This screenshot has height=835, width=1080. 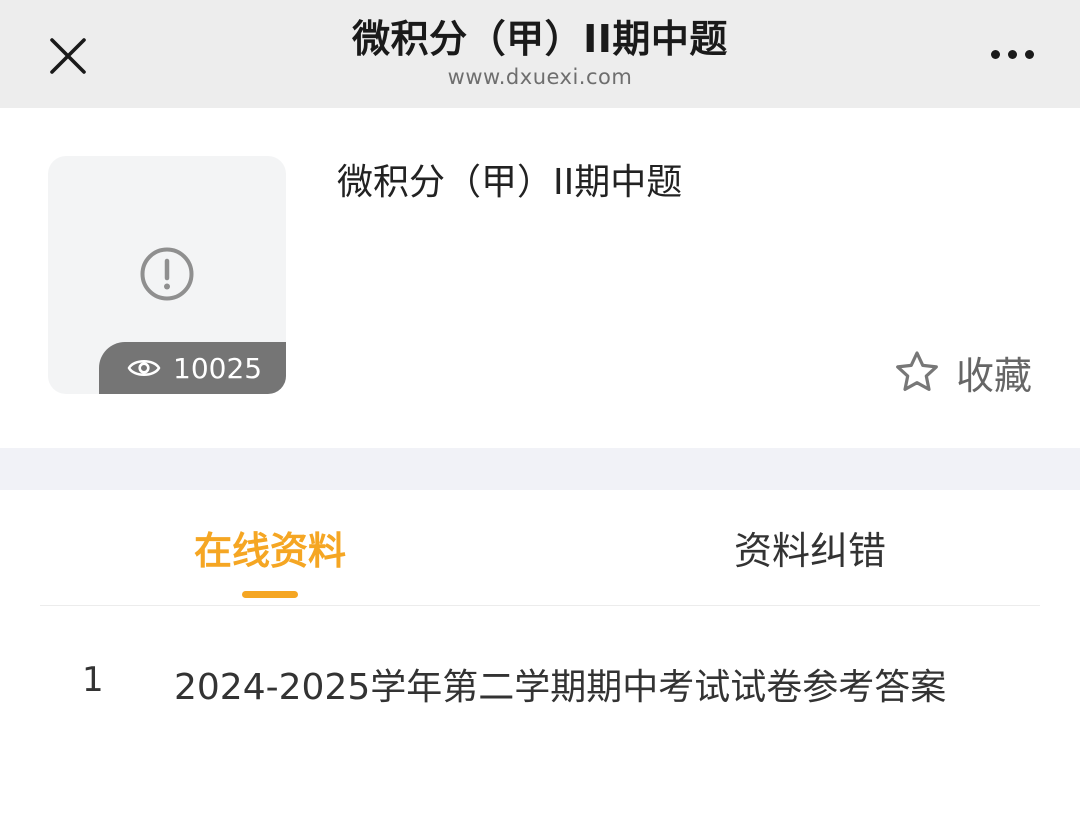 I want to click on page-url: www.dxuexi.com, so click(x=540, y=77).